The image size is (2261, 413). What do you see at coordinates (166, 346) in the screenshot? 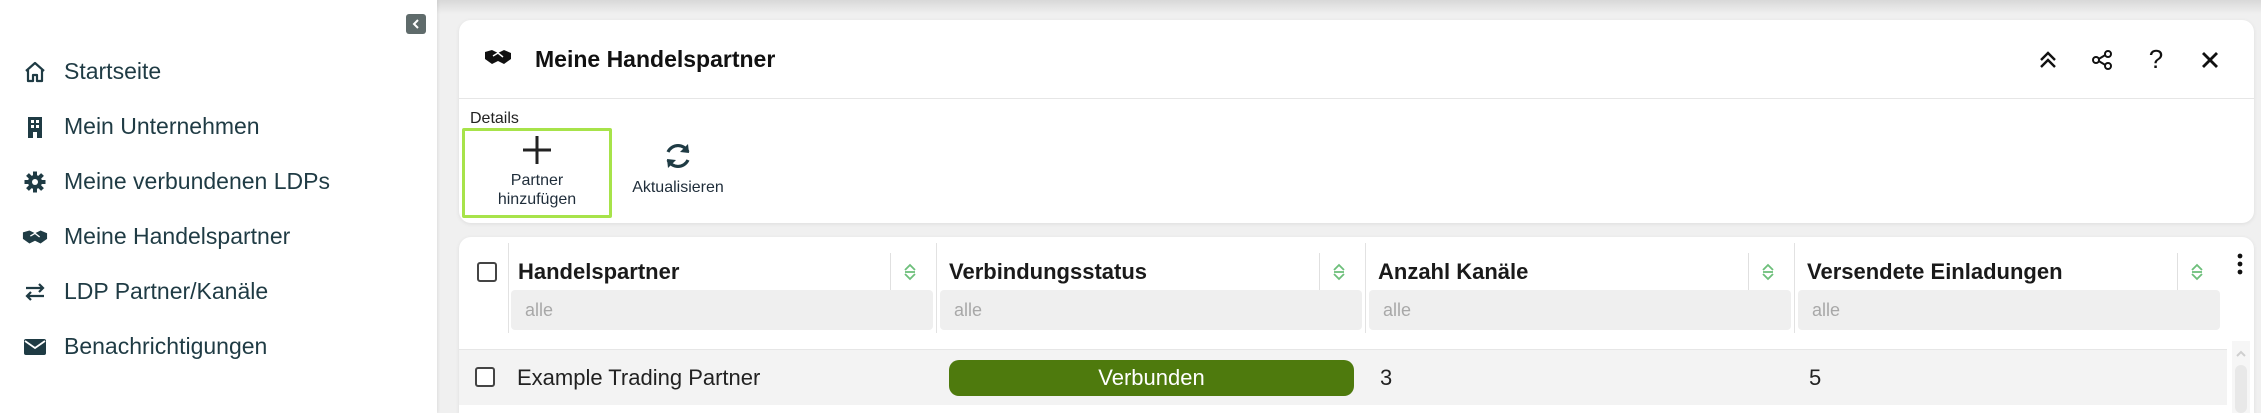
I see `sidebar-item-label: Benachrichtigungen` at bounding box center [166, 346].